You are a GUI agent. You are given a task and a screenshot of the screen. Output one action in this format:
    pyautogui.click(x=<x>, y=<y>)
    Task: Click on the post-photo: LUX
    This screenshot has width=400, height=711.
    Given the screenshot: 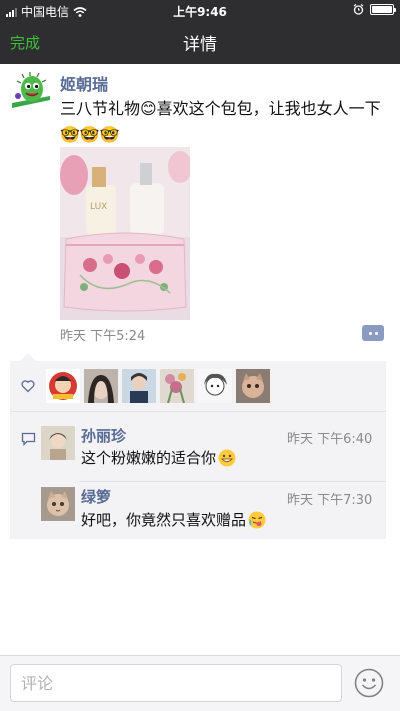 What is the action you would take?
    pyautogui.click(x=125, y=233)
    